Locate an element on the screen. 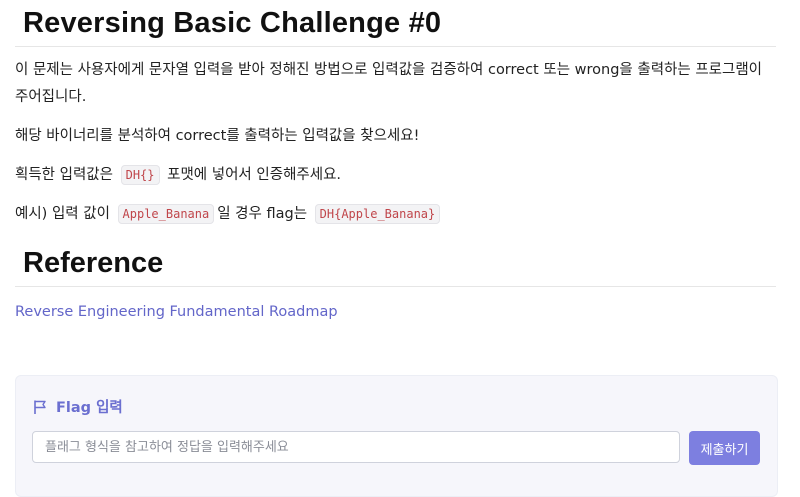 The height and width of the screenshot is (497, 800). format-paragraph: 획득한 입력값은 DH{} 포맷에 넣어서 인증해주세요. is located at coordinates (395, 175).